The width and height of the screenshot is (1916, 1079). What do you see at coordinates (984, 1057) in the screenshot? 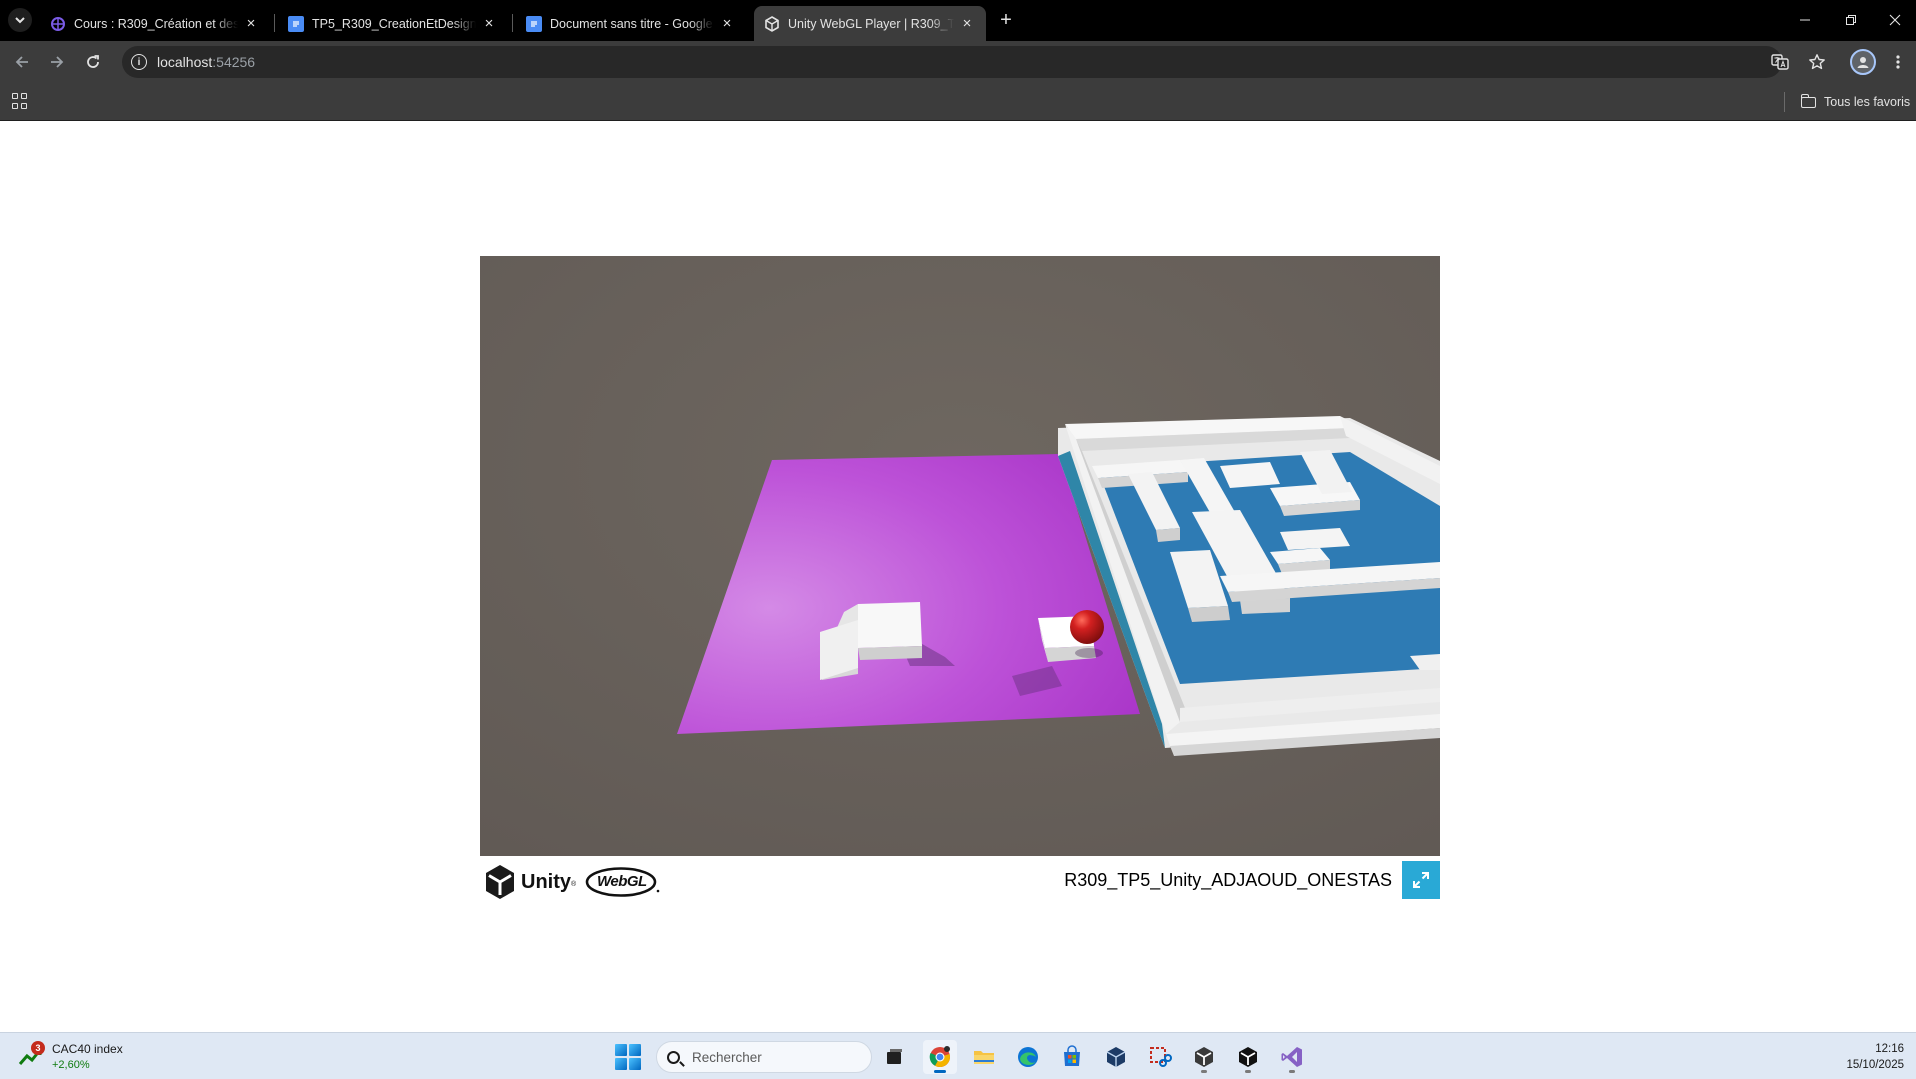
I see `file-explorer-icon` at bounding box center [984, 1057].